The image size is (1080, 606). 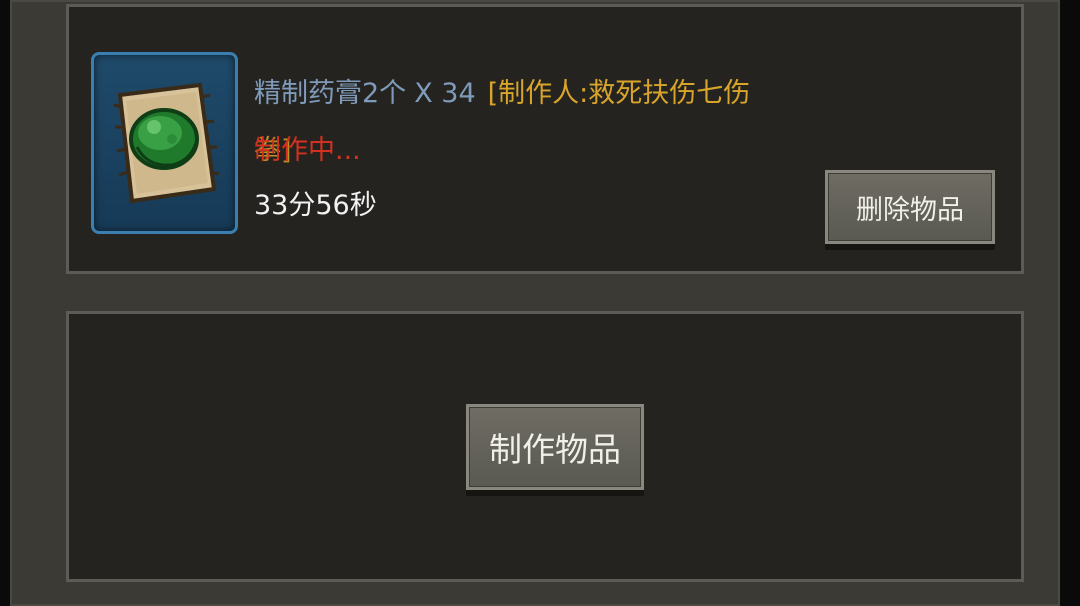 What do you see at coordinates (619, 93) in the screenshot?
I see `crafter-label: [制作人:救死扶伤七伤` at bounding box center [619, 93].